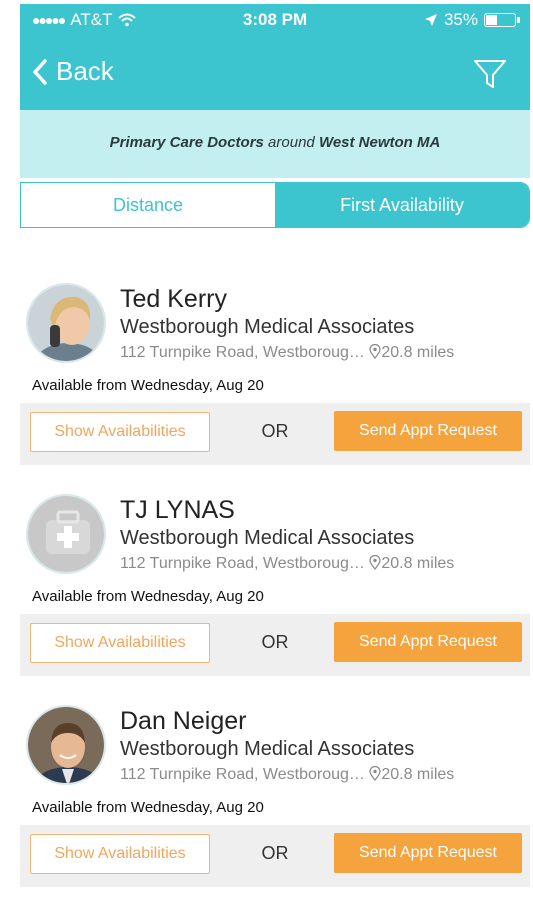 This screenshot has height=904, width=533. What do you see at coordinates (40, 71) in the screenshot?
I see `chevron-left-icon` at bounding box center [40, 71].